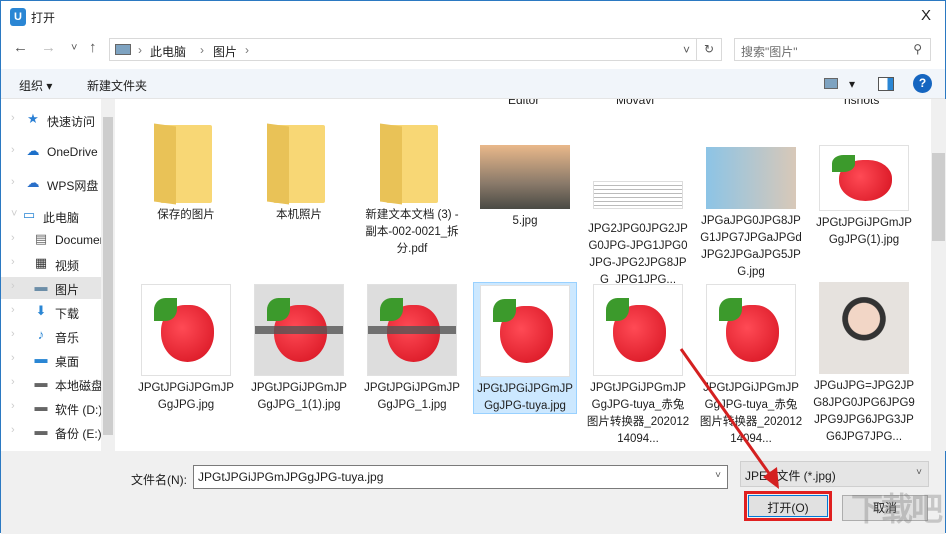 The width and height of the screenshot is (946, 534). I want to click on sidebar-item-label: WPS网盘, so click(73, 186).